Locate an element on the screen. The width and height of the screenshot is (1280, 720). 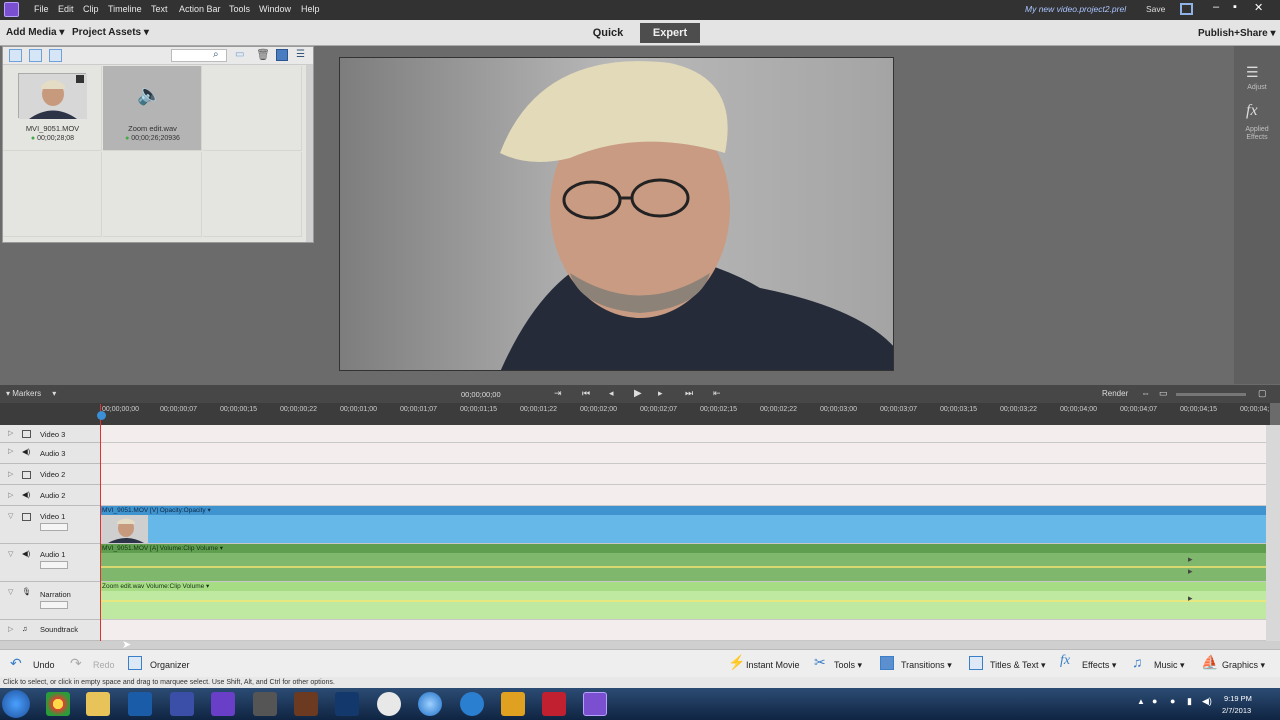
menu-timeline: Timeline is located at coordinates (125, 9).